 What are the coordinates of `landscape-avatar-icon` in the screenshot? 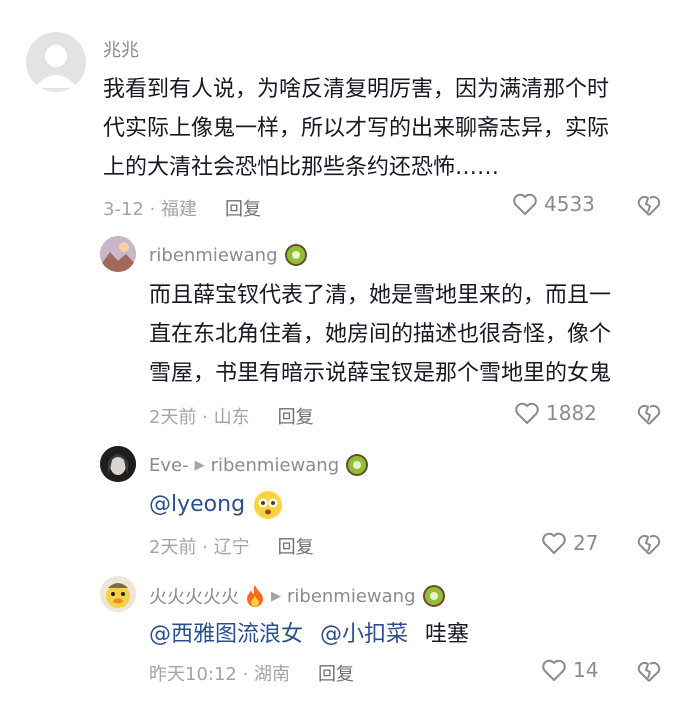 It's located at (118, 254).